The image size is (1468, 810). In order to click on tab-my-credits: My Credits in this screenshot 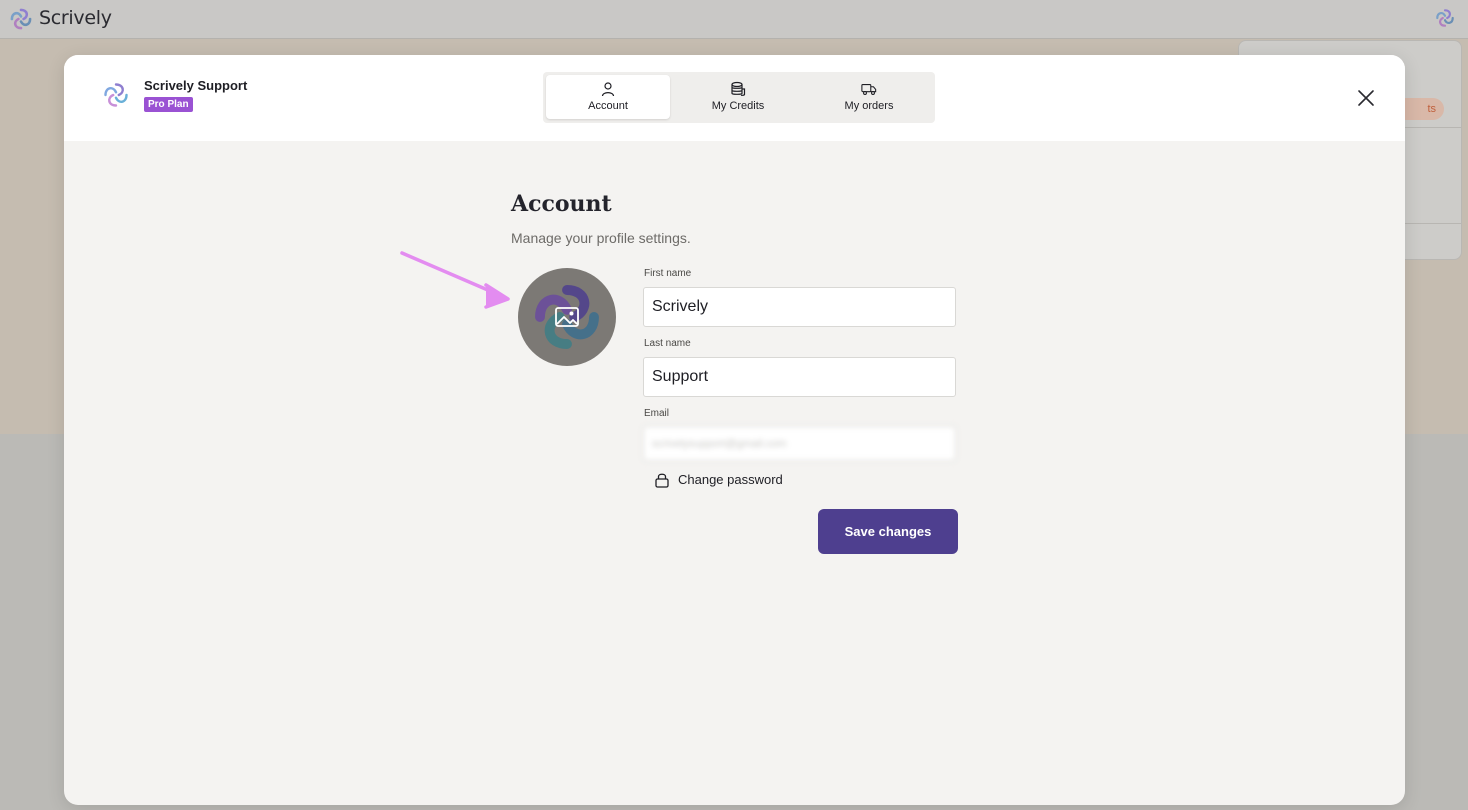, I will do `click(738, 97)`.